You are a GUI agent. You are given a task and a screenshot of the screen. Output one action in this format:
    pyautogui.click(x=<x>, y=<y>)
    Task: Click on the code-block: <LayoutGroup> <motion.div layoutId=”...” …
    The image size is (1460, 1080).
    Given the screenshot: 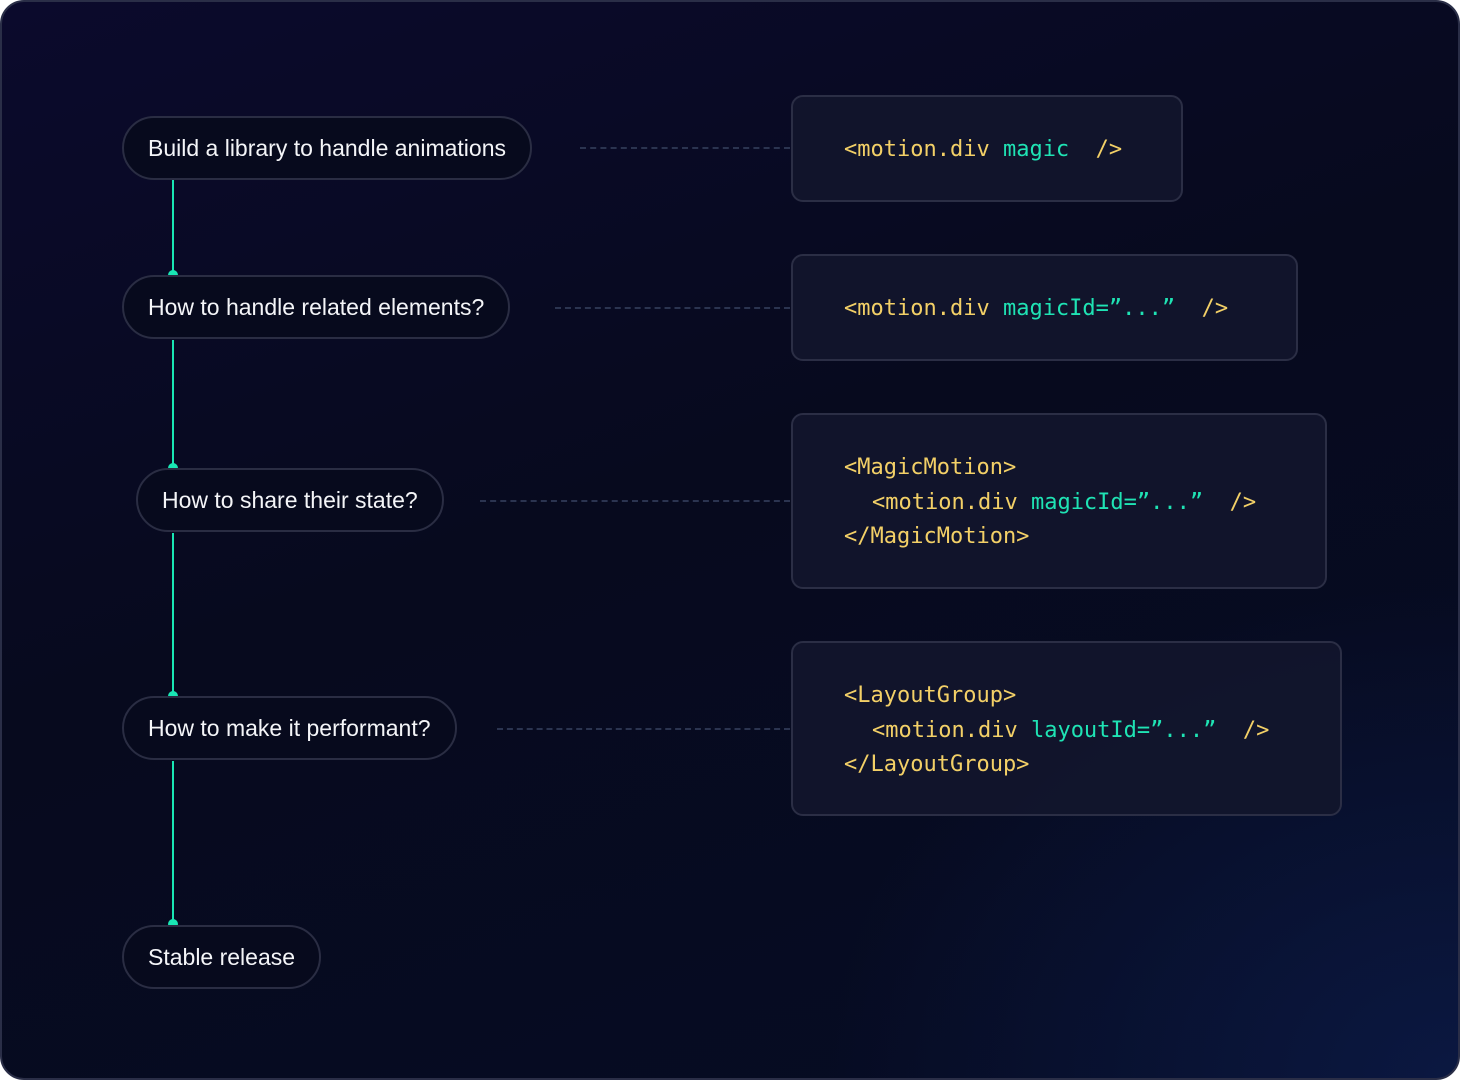 What is the action you would take?
    pyautogui.click(x=1066, y=728)
    